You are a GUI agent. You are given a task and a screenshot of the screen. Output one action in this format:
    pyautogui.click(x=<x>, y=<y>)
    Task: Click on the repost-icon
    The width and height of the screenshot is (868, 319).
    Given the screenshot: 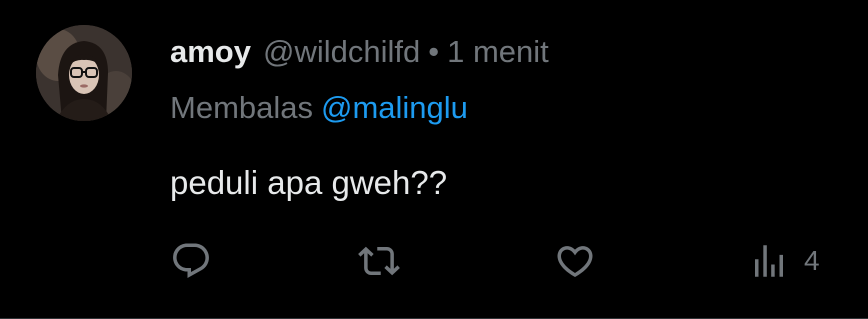 What is the action you would take?
    pyautogui.click(x=379, y=261)
    